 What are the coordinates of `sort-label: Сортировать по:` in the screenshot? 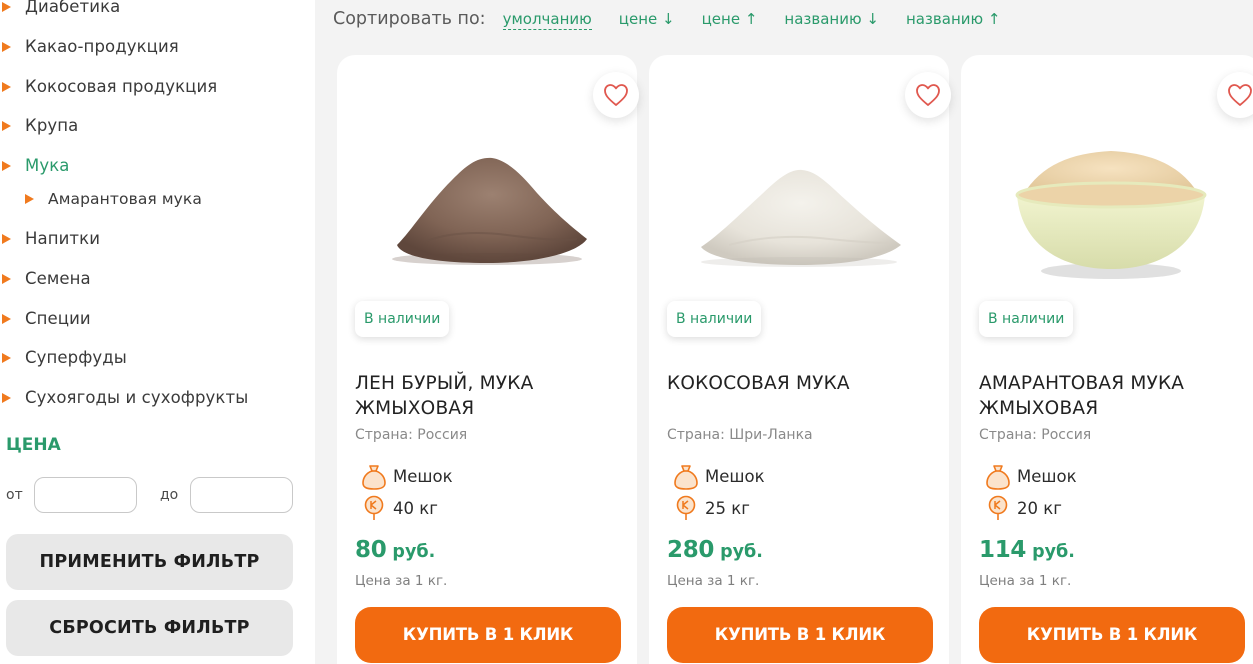 It's located at (409, 19).